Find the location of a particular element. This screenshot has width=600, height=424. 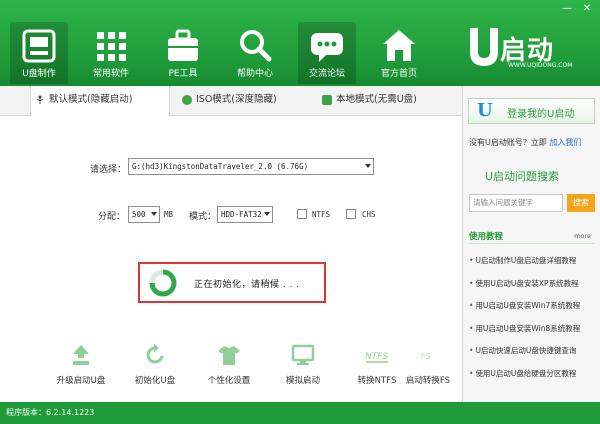

convert-fs-icon: FS is located at coordinates (426, 356).